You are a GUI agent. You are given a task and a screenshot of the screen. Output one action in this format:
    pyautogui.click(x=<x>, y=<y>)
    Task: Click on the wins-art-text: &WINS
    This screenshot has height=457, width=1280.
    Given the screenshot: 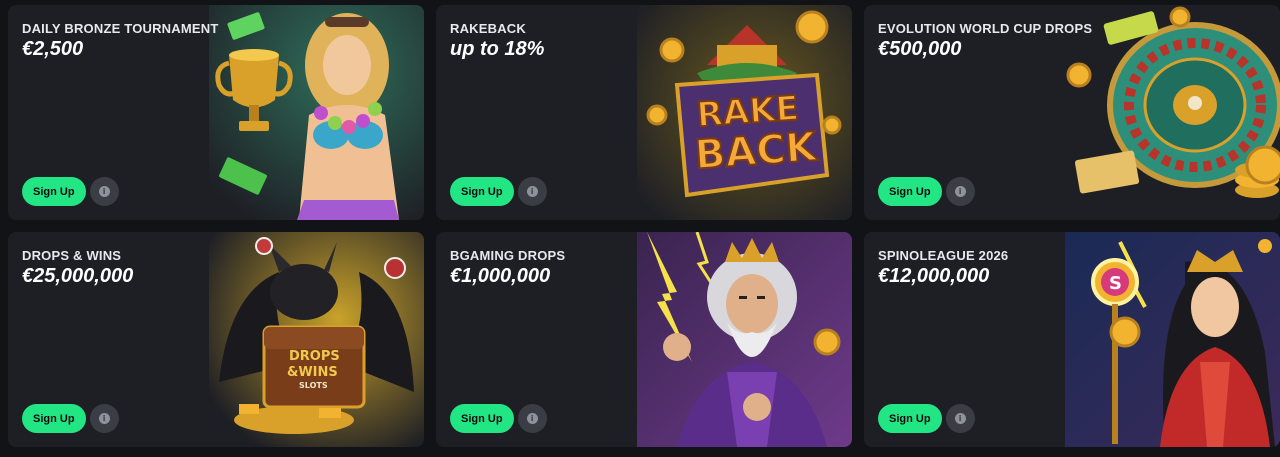 What is the action you would take?
    pyautogui.click(x=312, y=372)
    